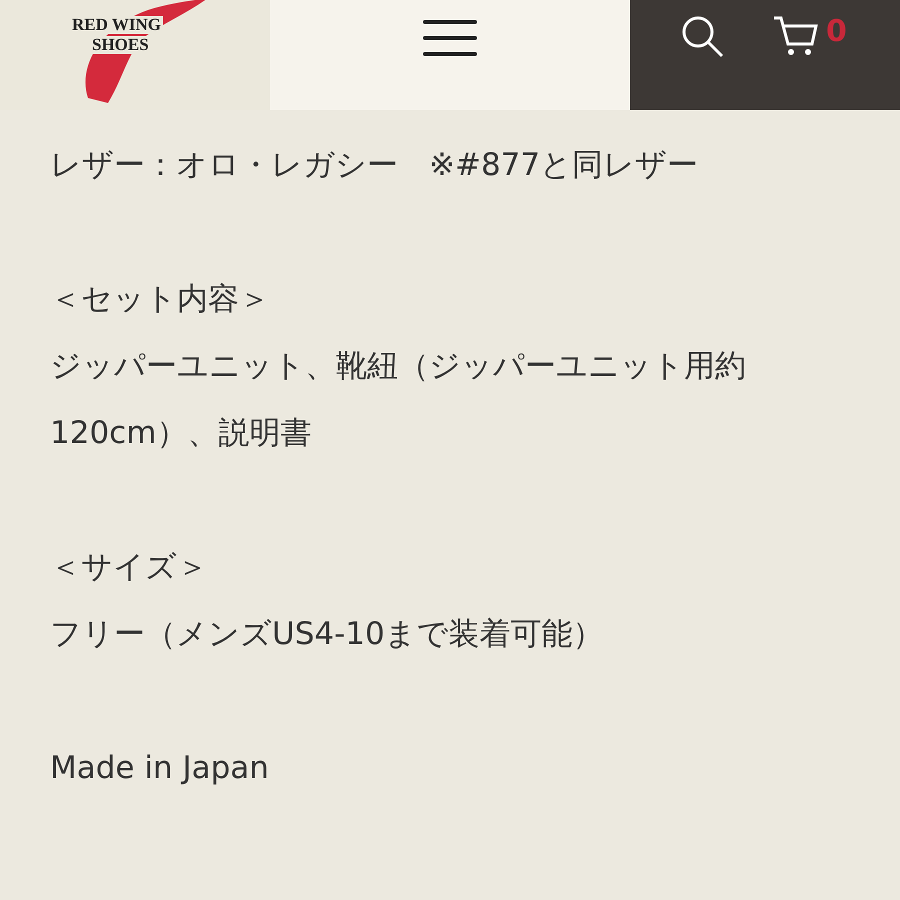 This screenshot has width=900, height=900. What do you see at coordinates (795, 36) in the screenshot?
I see `cart-icon` at bounding box center [795, 36].